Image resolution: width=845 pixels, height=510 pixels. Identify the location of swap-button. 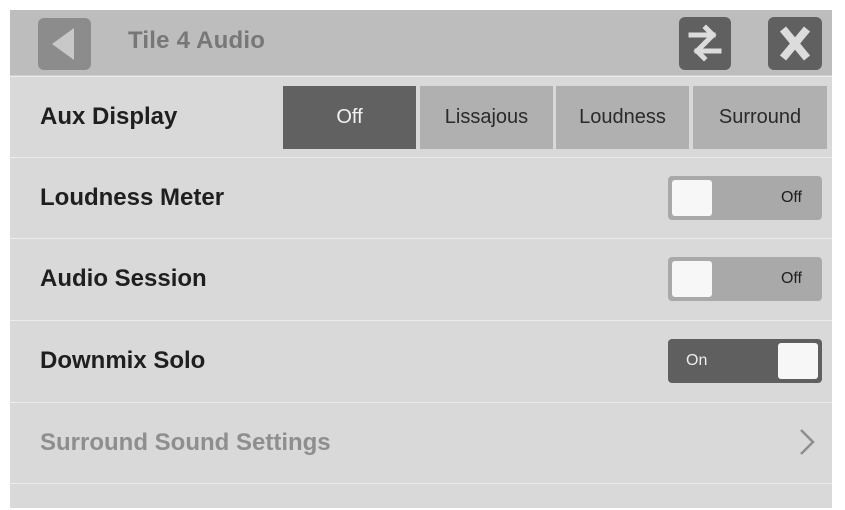
(705, 43).